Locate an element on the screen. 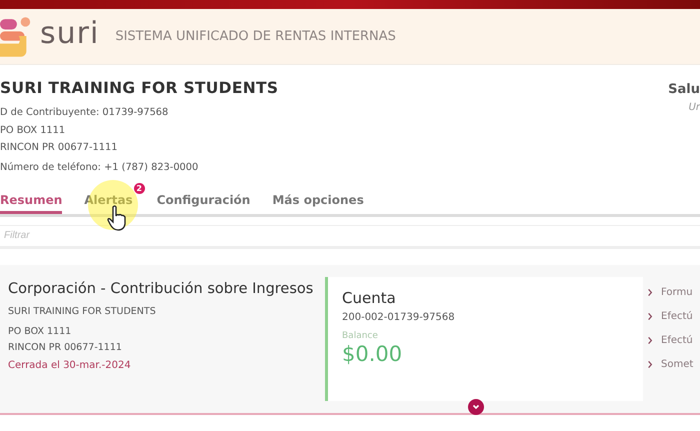  tab: Más opciones is located at coordinates (318, 201).